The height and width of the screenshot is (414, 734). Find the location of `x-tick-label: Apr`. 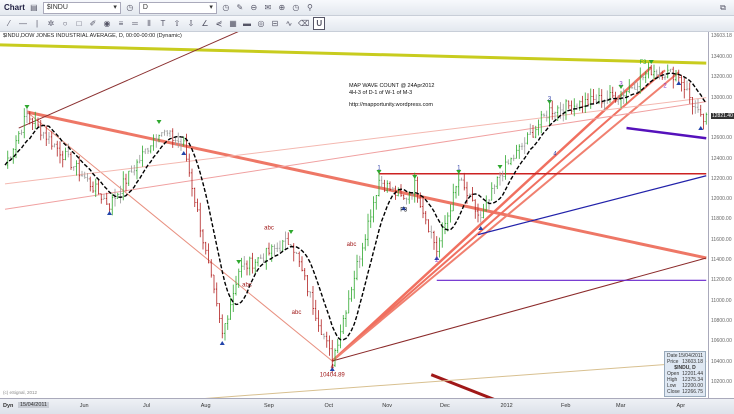

x-tick-label: Apr is located at coordinates (681, 406).